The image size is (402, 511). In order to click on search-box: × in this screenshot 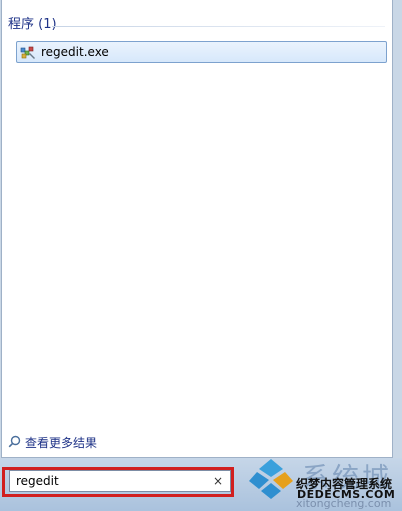, I will do `click(120, 481)`.